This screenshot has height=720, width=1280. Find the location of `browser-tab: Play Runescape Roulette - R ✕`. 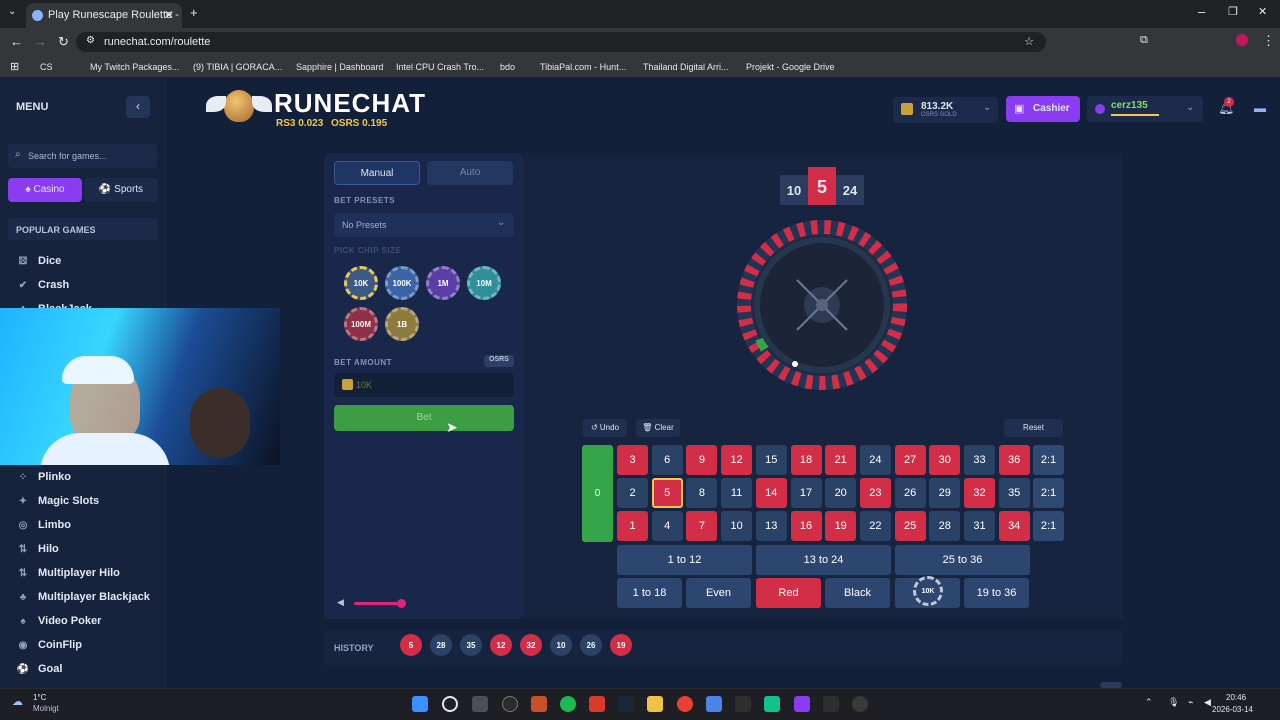

browser-tab: Play Runescape Roulette - R ✕ is located at coordinates (104, 15).